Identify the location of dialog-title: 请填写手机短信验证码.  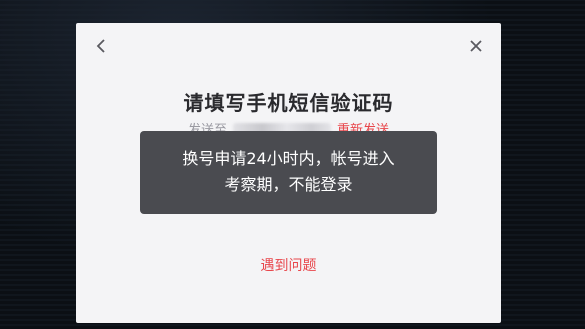
(288, 103).